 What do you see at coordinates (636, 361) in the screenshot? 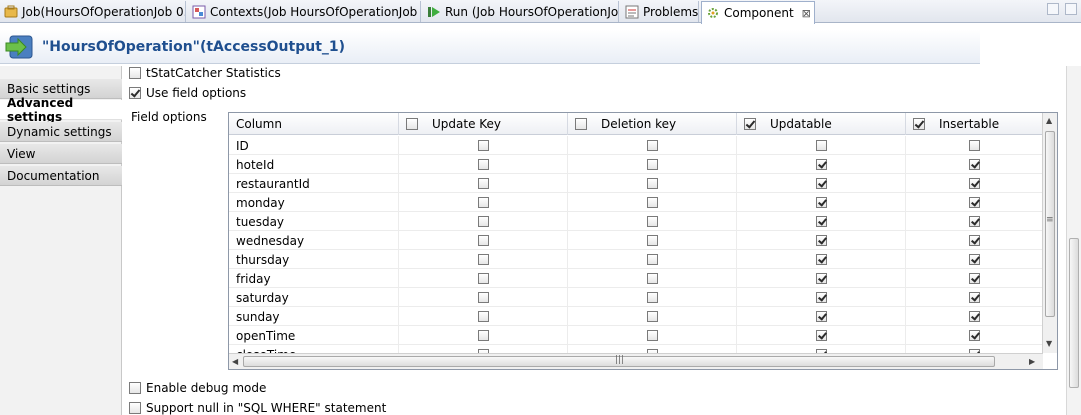
I see `table-horizontal-scrollbar: ◀ ||| ▶` at bounding box center [636, 361].